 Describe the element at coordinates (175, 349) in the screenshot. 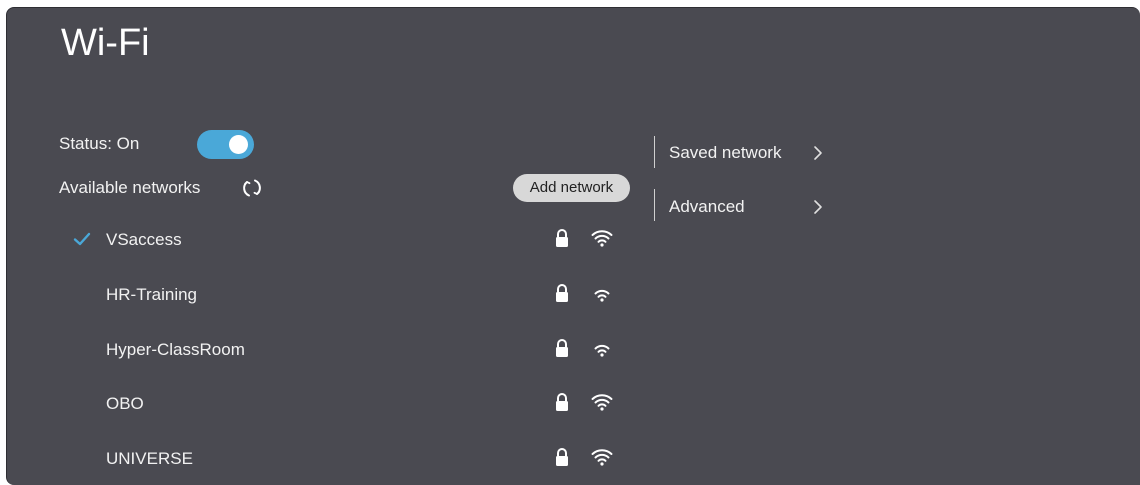

I see `network-name: Hyper-ClassRoom` at that location.